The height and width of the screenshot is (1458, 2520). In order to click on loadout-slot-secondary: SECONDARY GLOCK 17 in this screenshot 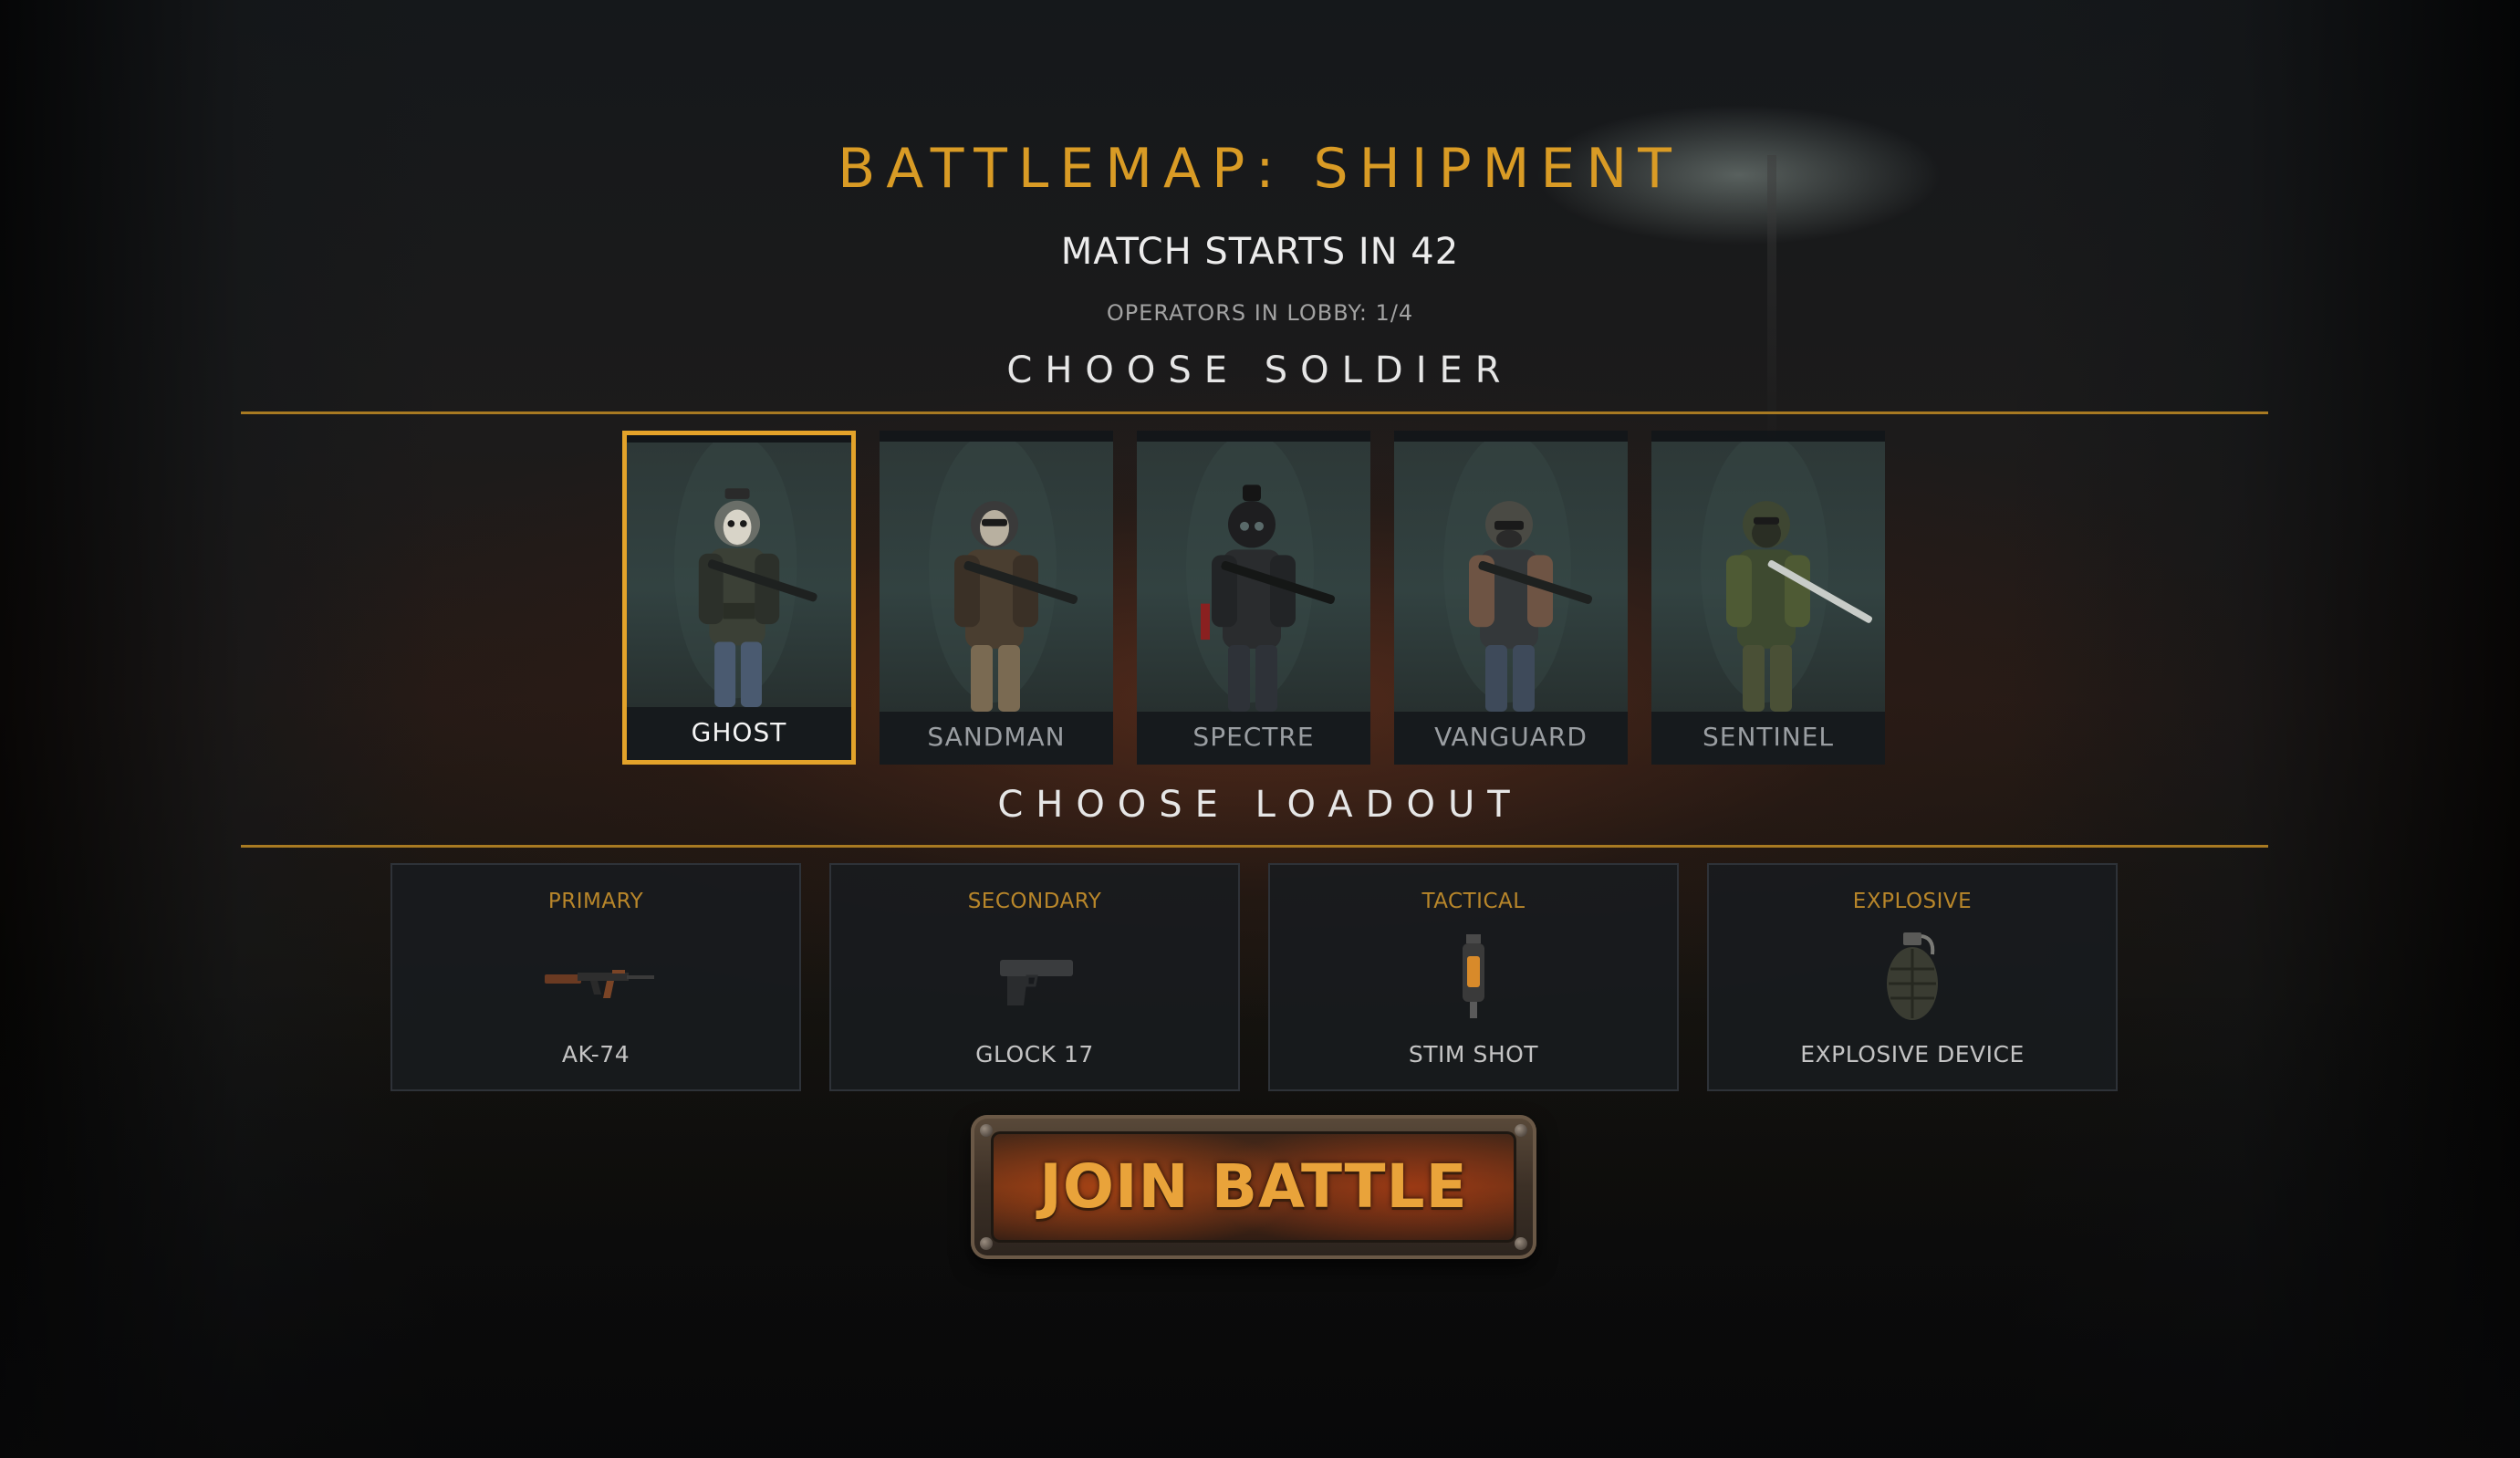, I will do `click(1035, 977)`.